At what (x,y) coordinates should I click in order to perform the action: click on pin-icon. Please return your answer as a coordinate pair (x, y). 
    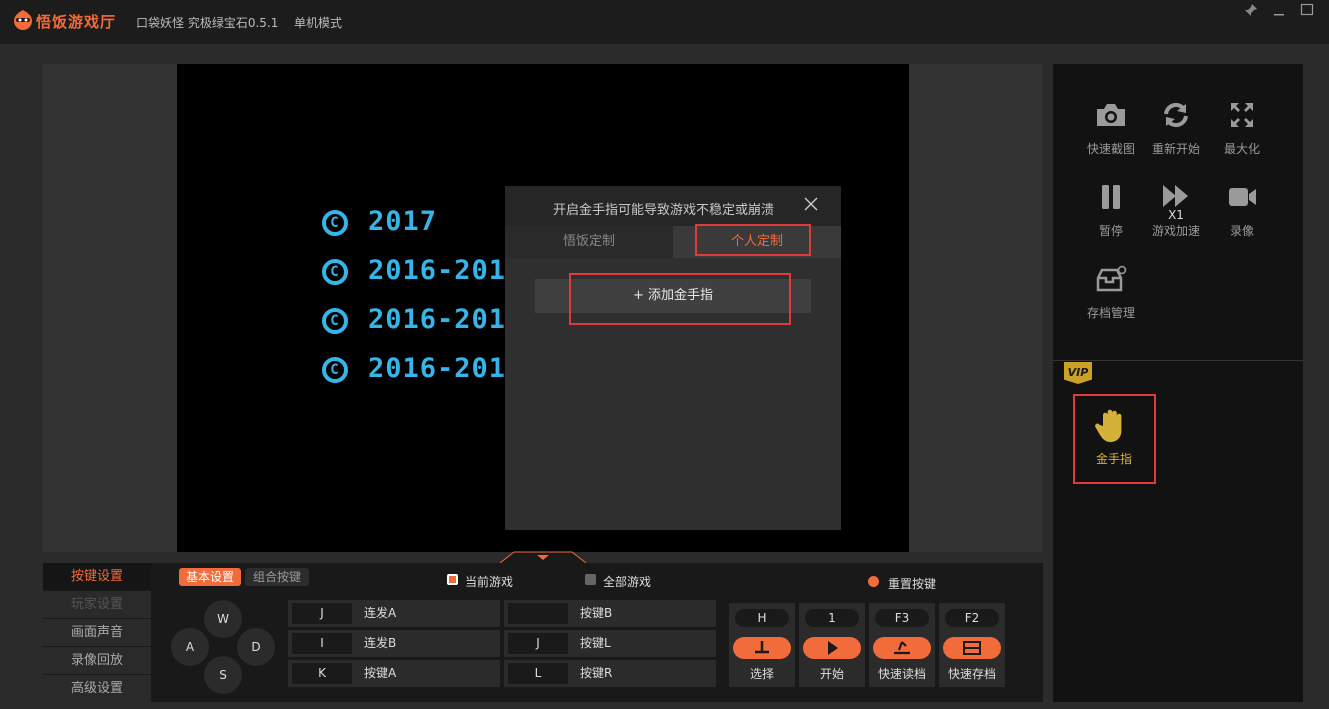
    Looking at the image, I should click on (1251, 11).